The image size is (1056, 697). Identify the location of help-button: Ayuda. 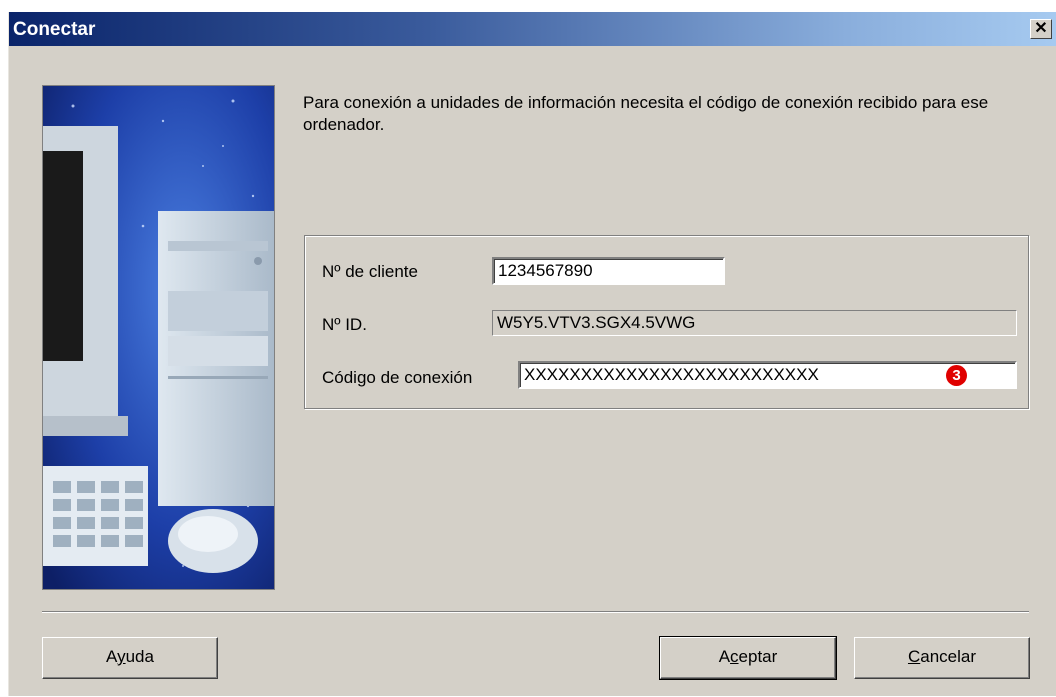
(130, 658).